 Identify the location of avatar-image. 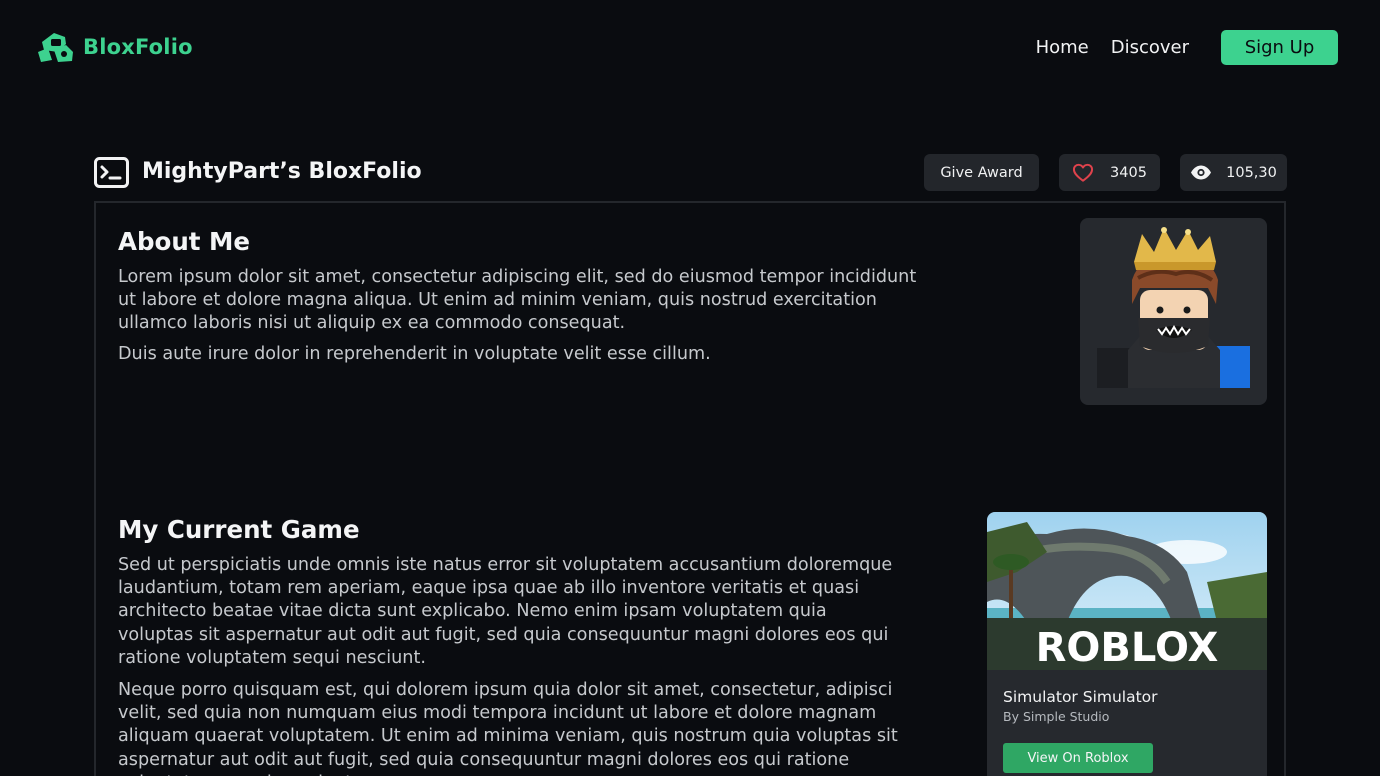
(1173, 307).